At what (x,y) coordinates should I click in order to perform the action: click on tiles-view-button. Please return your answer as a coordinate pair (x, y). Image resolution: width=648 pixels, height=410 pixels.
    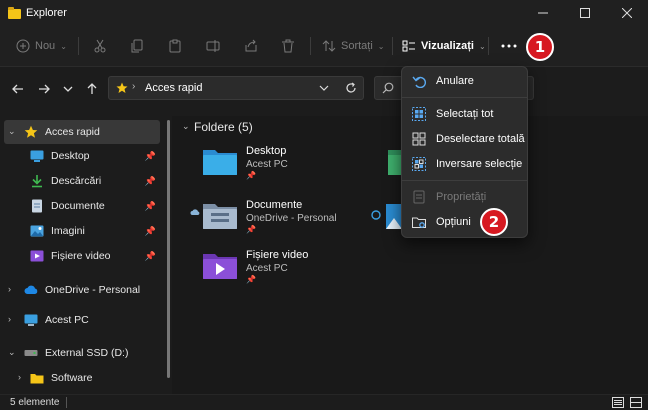
    Looking at the image, I should click on (636, 402).